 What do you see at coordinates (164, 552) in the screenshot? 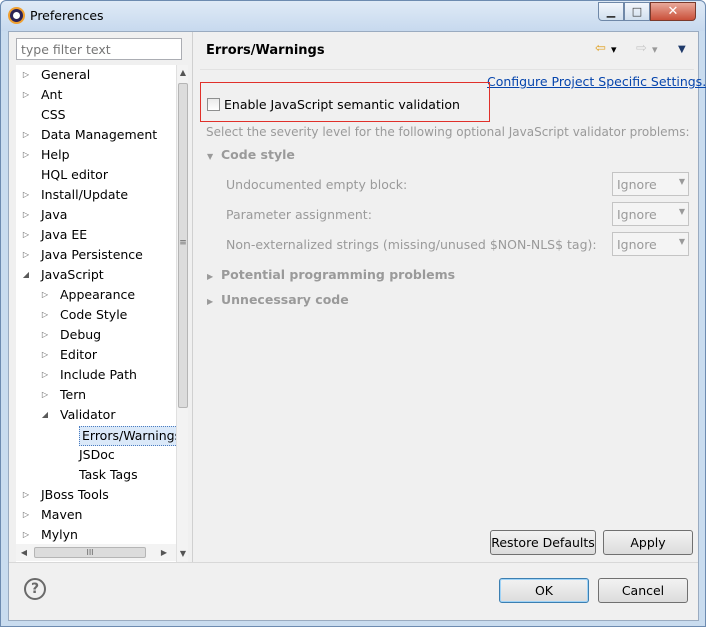
I see `scroll-right-arrow-icon: ▶` at bounding box center [164, 552].